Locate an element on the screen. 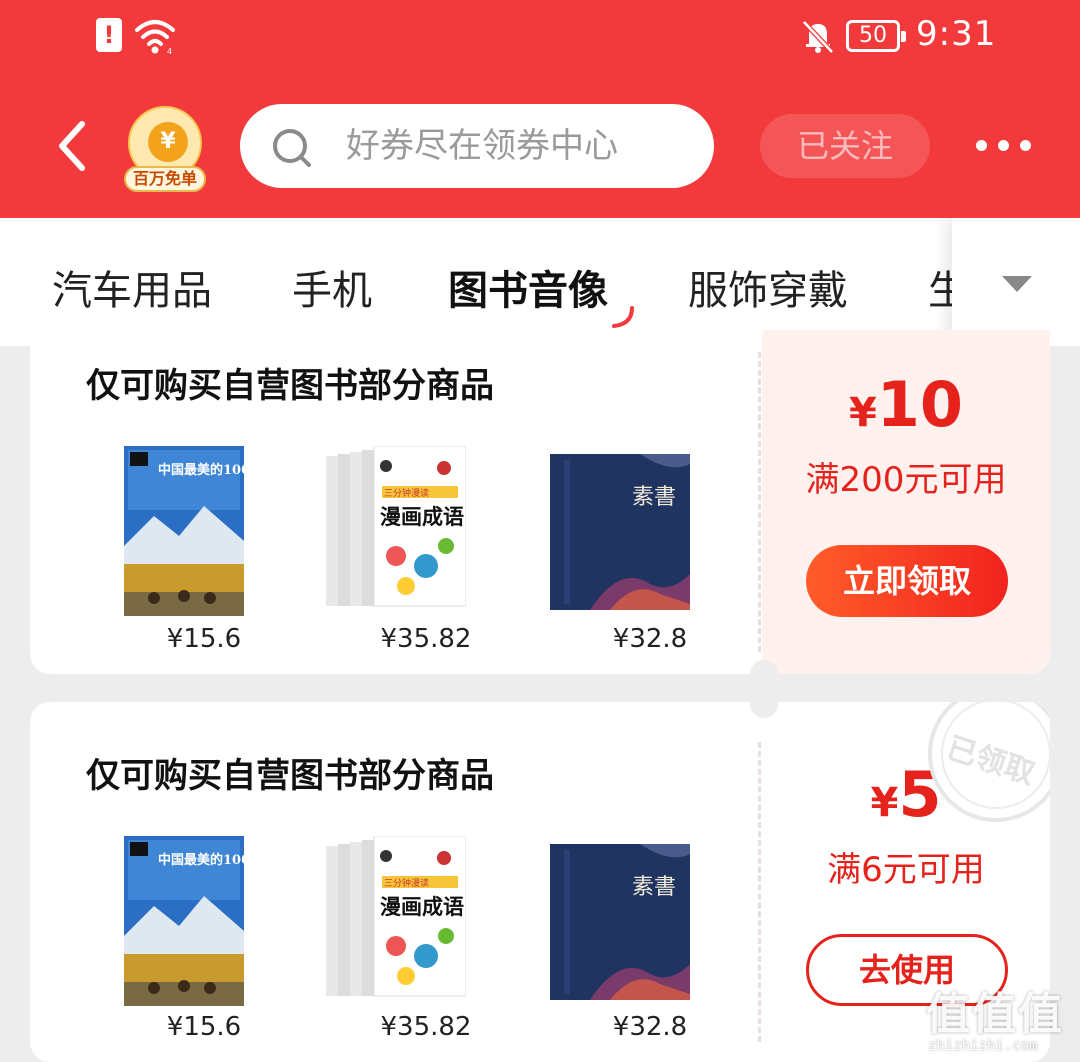  mute-bell-icon is located at coordinates (818, 37).